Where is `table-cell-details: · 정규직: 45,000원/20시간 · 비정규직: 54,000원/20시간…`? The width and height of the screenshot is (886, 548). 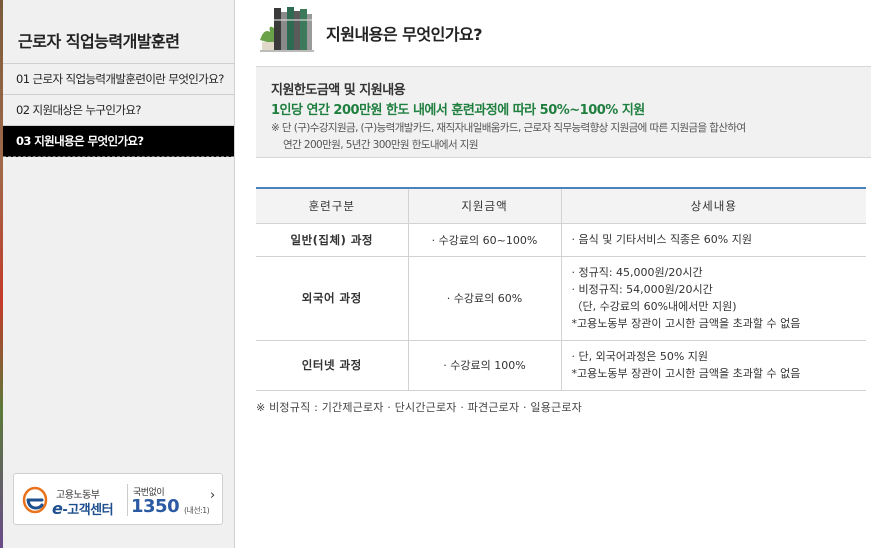
table-cell-details: · 정규직: 45,000원/20시간 · 비정규직: 54,000원/20시간… is located at coordinates (713, 298).